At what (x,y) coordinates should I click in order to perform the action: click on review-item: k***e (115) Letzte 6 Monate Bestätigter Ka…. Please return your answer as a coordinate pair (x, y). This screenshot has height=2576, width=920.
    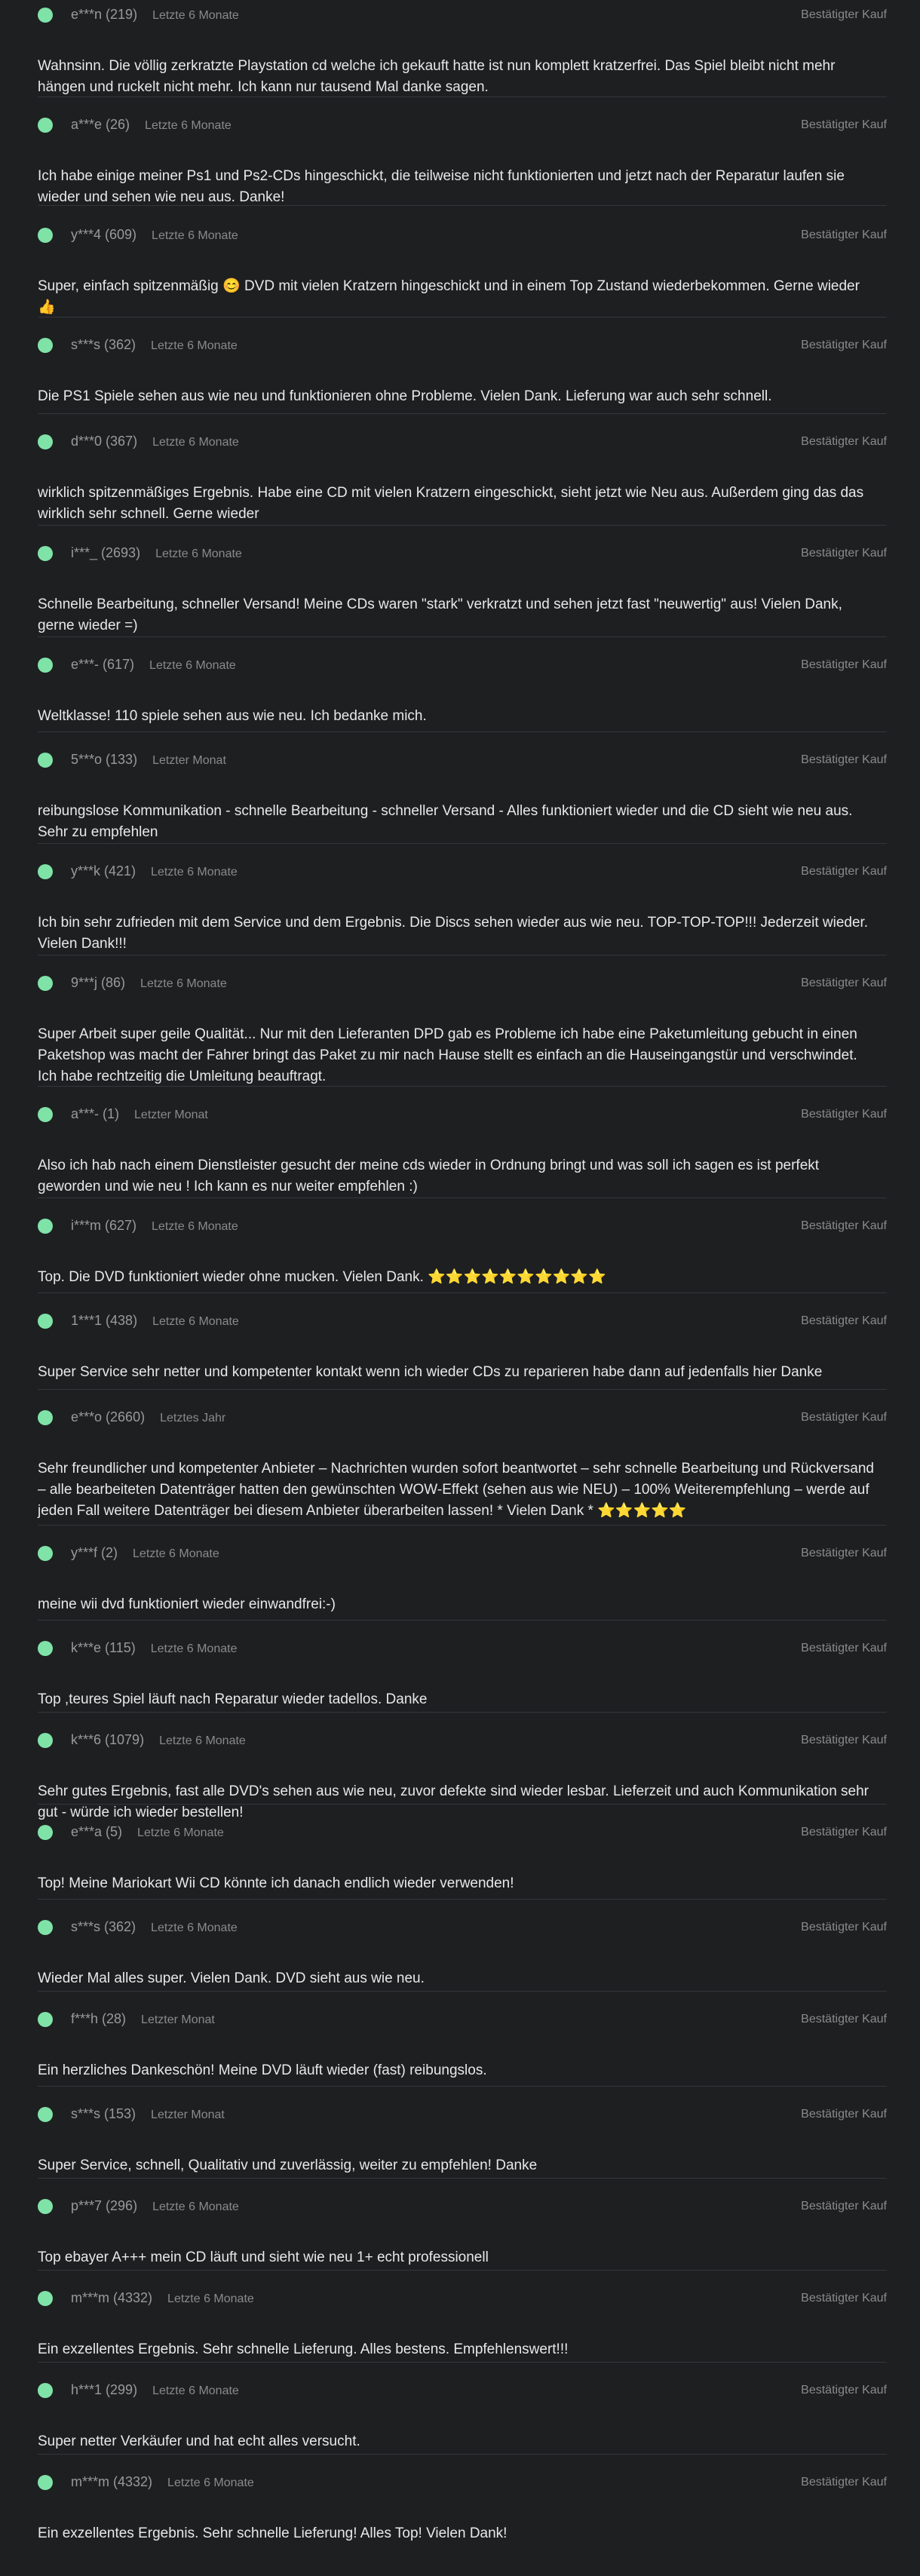
    Looking at the image, I should click on (462, 1672).